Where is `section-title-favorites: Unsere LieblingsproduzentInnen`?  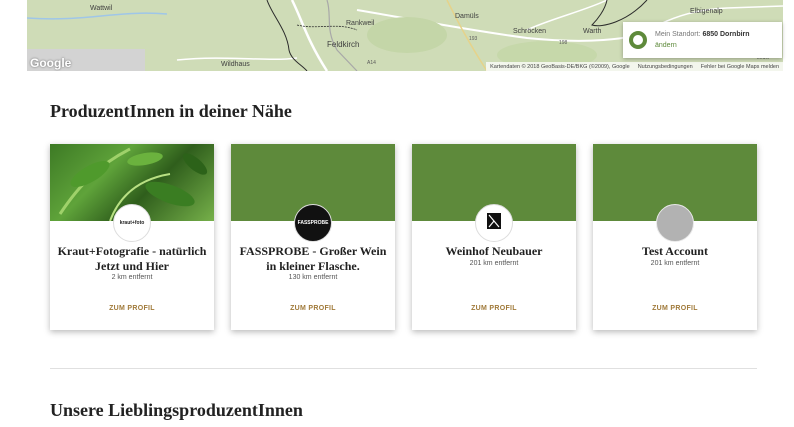 section-title-favorites: Unsere LieblingsproduzentInnen is located at coordinates (176, 410).